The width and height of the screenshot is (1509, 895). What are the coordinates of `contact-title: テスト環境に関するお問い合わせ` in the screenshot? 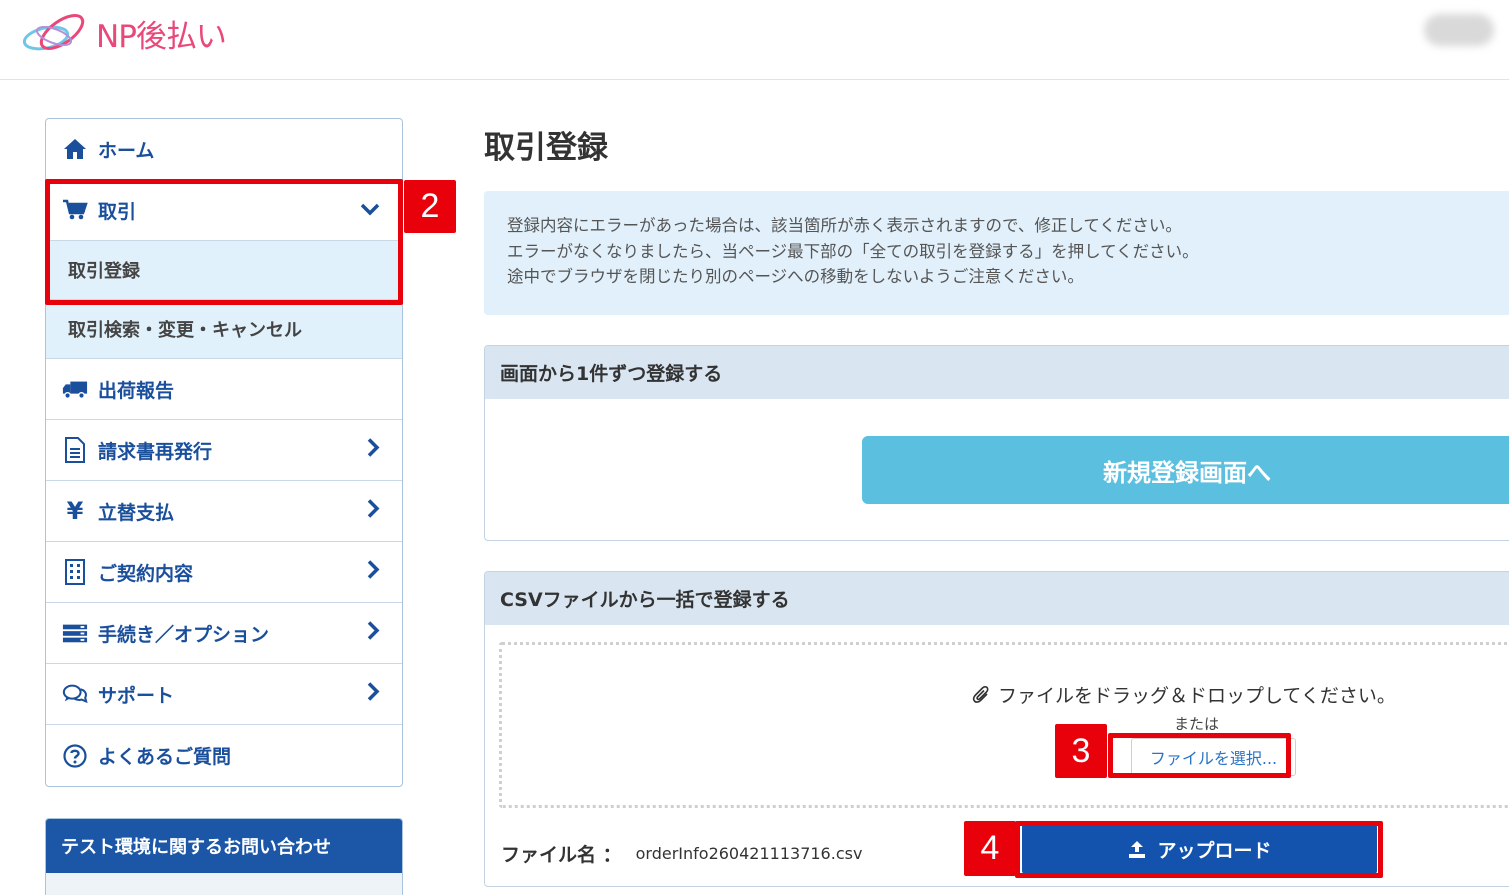 It's located at (224, 846).